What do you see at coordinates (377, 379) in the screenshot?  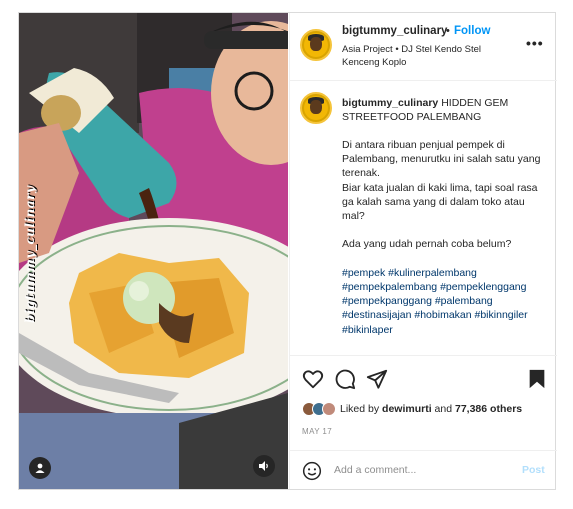 I see `share-icon` at bounding box center [377, 379].